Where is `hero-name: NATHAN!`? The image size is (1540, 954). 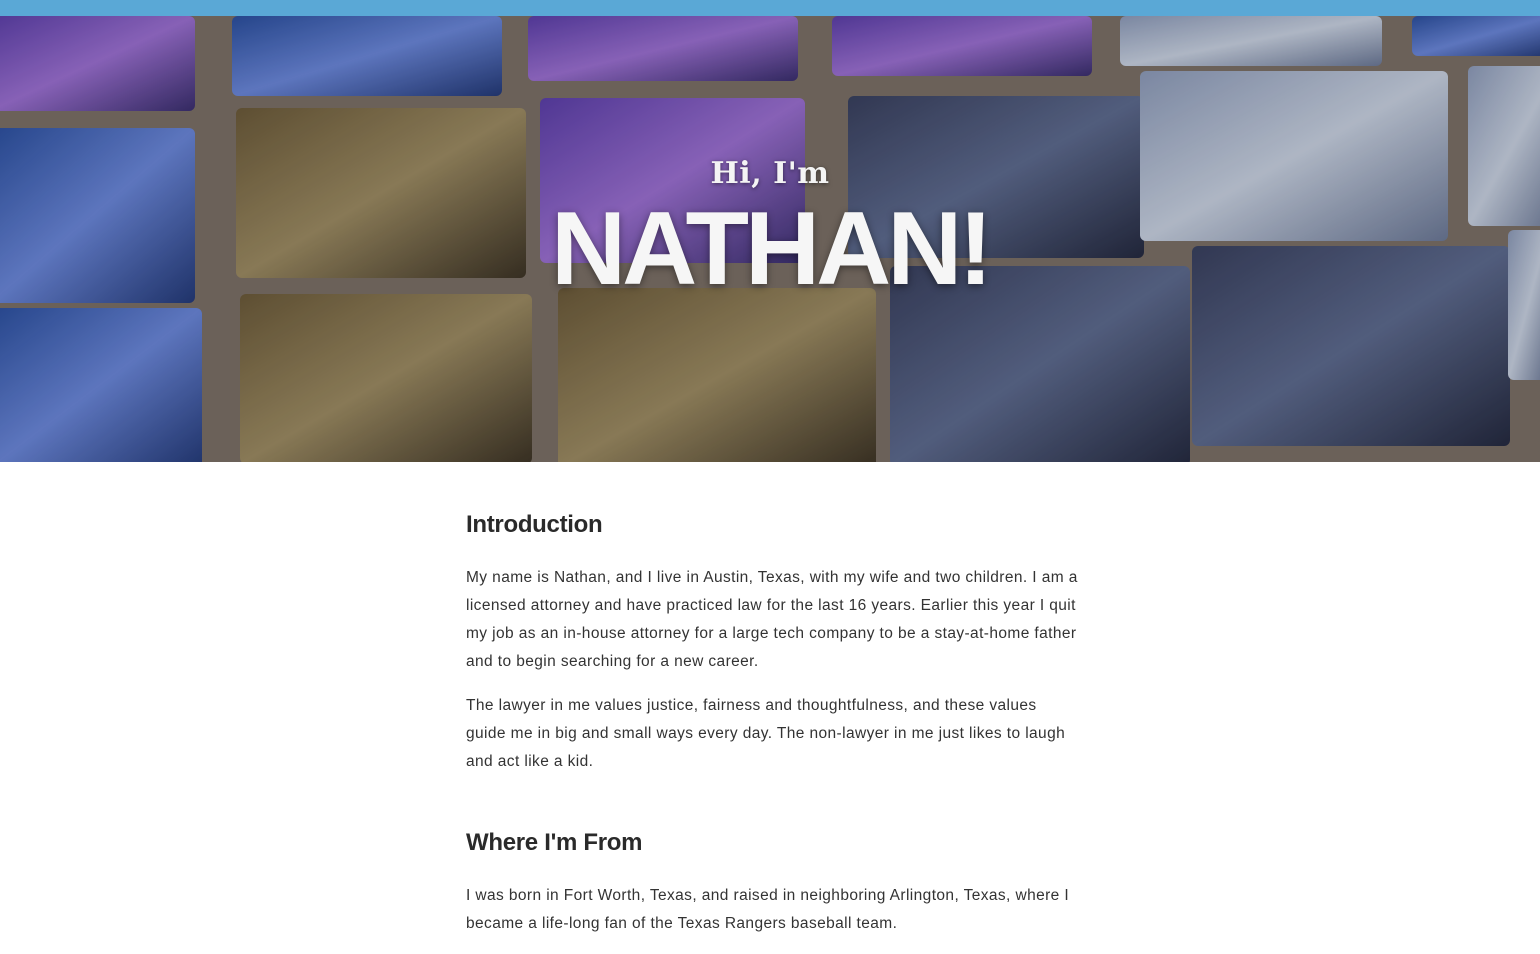 hero-name: NATHAN! is located at coordinates (772, 249).